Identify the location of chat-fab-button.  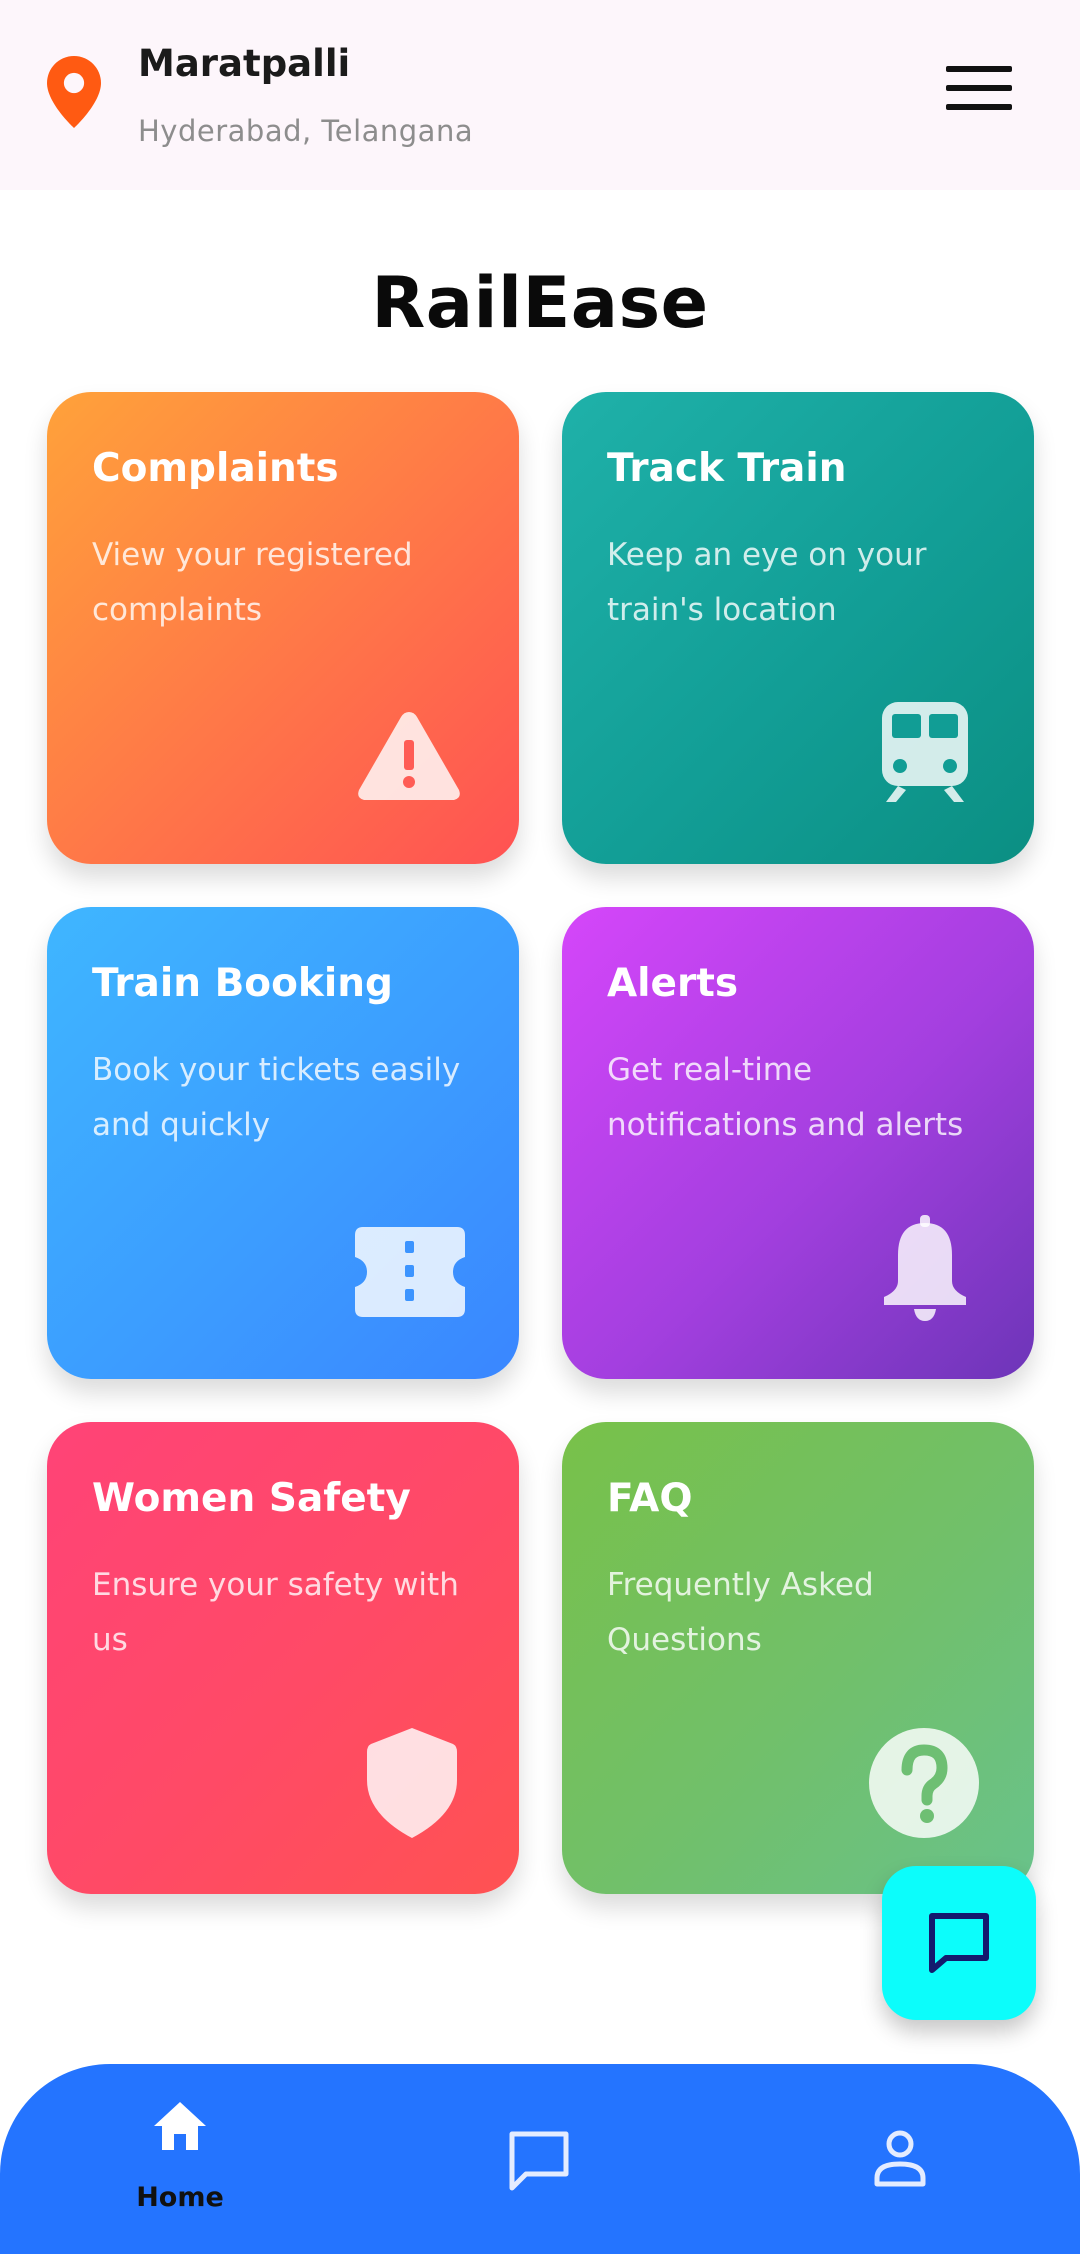
(959, 1943).